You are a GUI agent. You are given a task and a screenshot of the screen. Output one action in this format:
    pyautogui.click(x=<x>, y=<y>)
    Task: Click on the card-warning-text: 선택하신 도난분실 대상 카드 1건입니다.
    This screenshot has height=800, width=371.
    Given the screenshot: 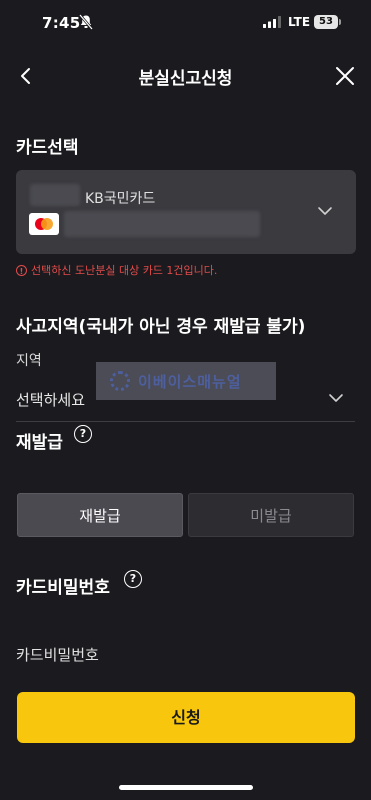 What is the action you would take?
    pyautogui.click(x=124, y=270)
    